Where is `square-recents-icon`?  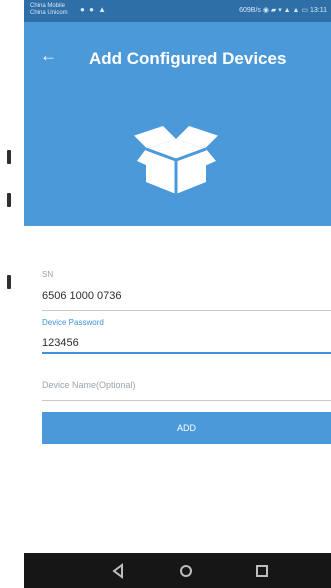
square-recents-icon is located at coordinates (262, 571).